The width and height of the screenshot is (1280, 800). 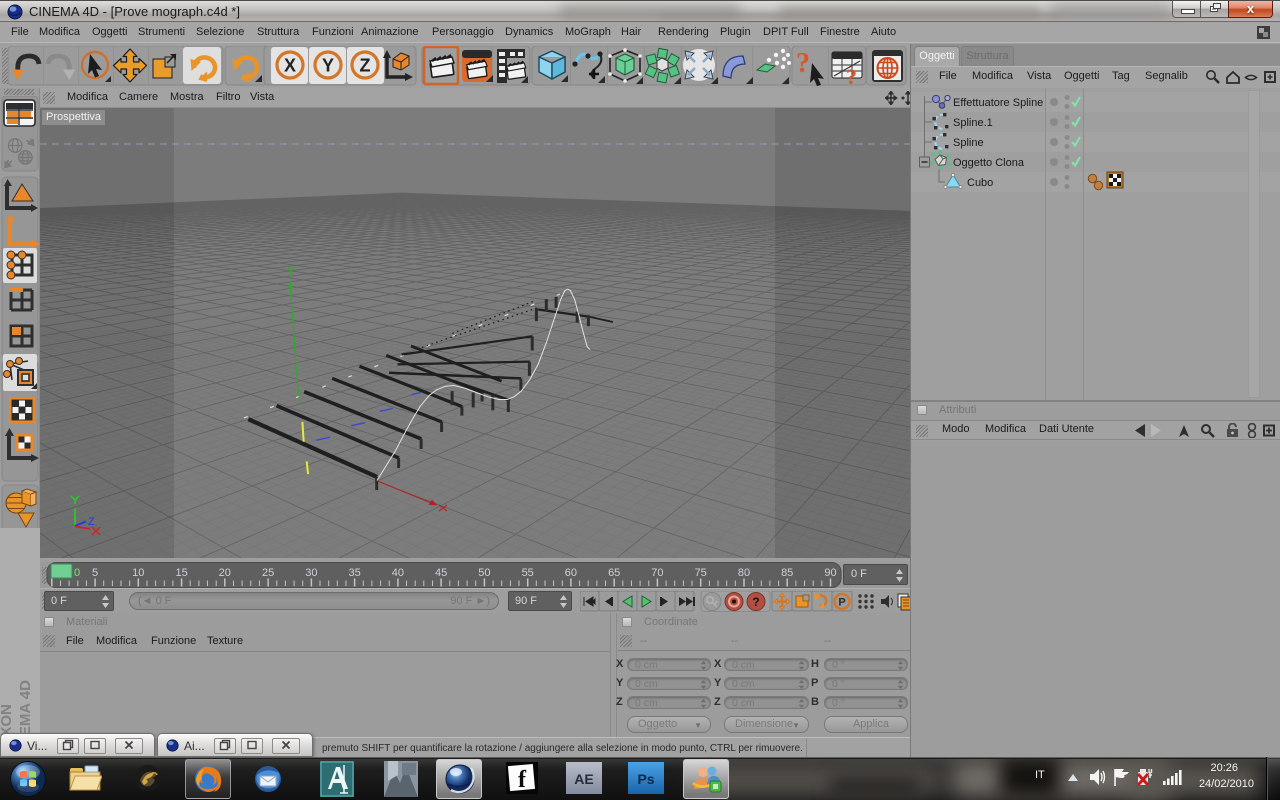 I want to click on svg-text: f, so click(x=522, y=780).